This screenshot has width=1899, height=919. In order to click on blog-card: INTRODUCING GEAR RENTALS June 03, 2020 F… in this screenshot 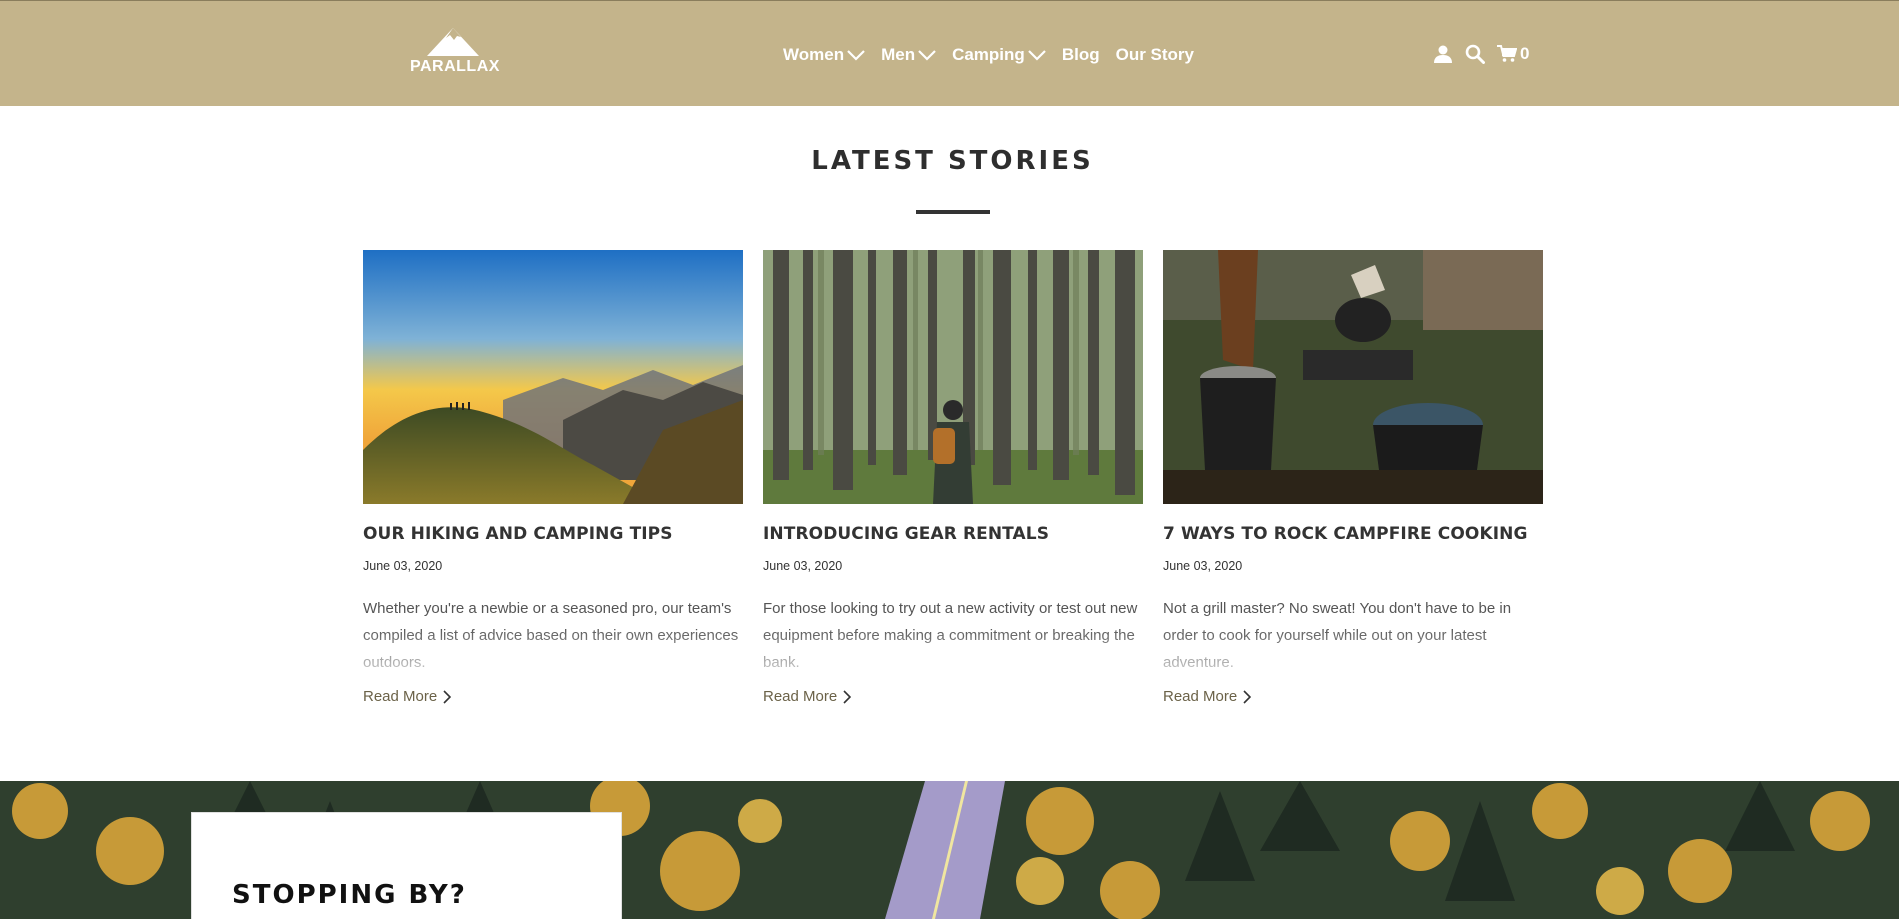, I will do `click(953, 478)`.